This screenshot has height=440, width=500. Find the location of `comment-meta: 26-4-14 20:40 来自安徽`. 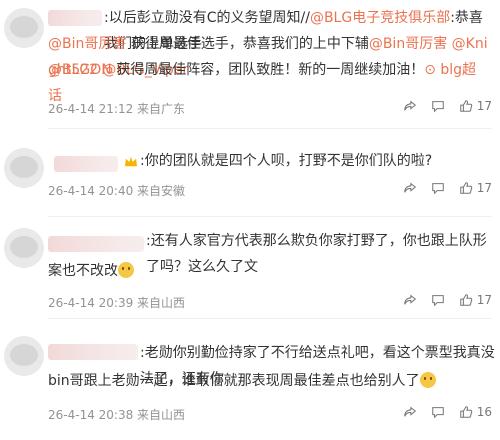

comment-meta: 26-4-14 20:40 来自安徽 is located at coordinates (117, 191).